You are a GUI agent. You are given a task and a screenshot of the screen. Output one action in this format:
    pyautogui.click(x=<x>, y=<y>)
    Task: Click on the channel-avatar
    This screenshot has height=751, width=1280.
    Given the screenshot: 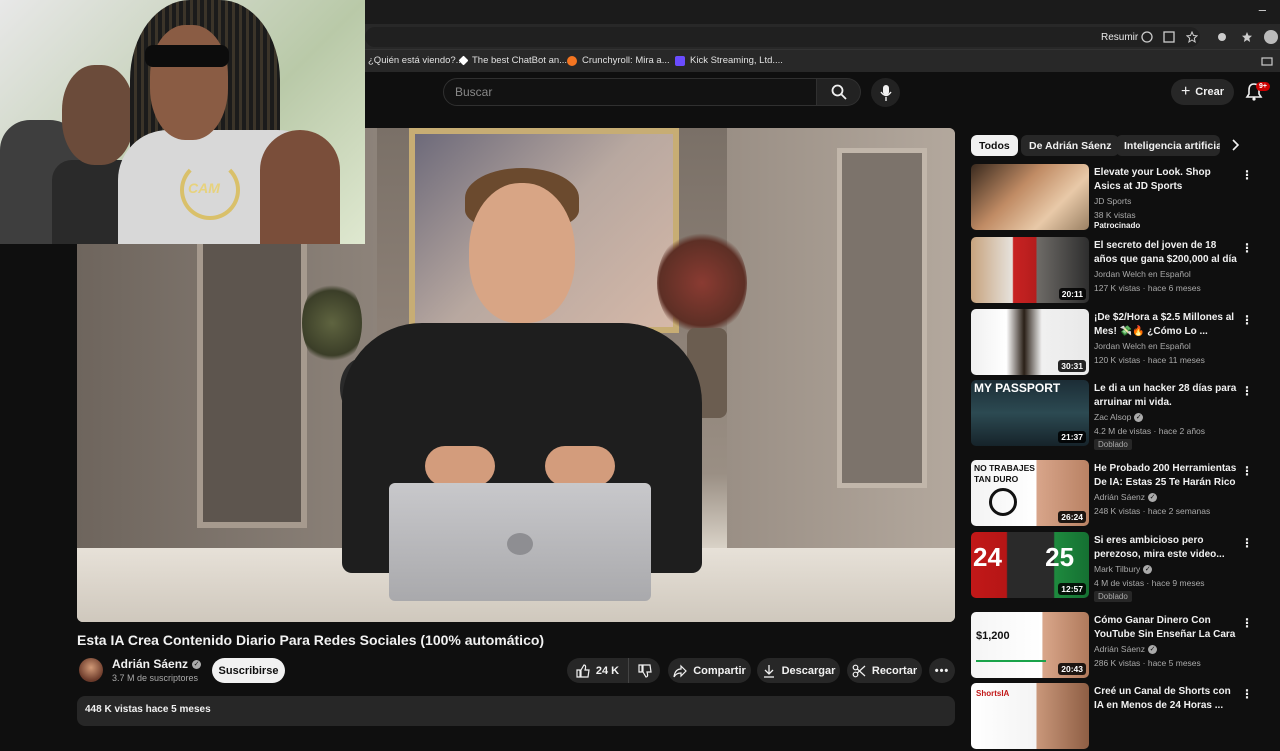 What is the action you would take?
    pyautogui.click(x=91, y=670)
    